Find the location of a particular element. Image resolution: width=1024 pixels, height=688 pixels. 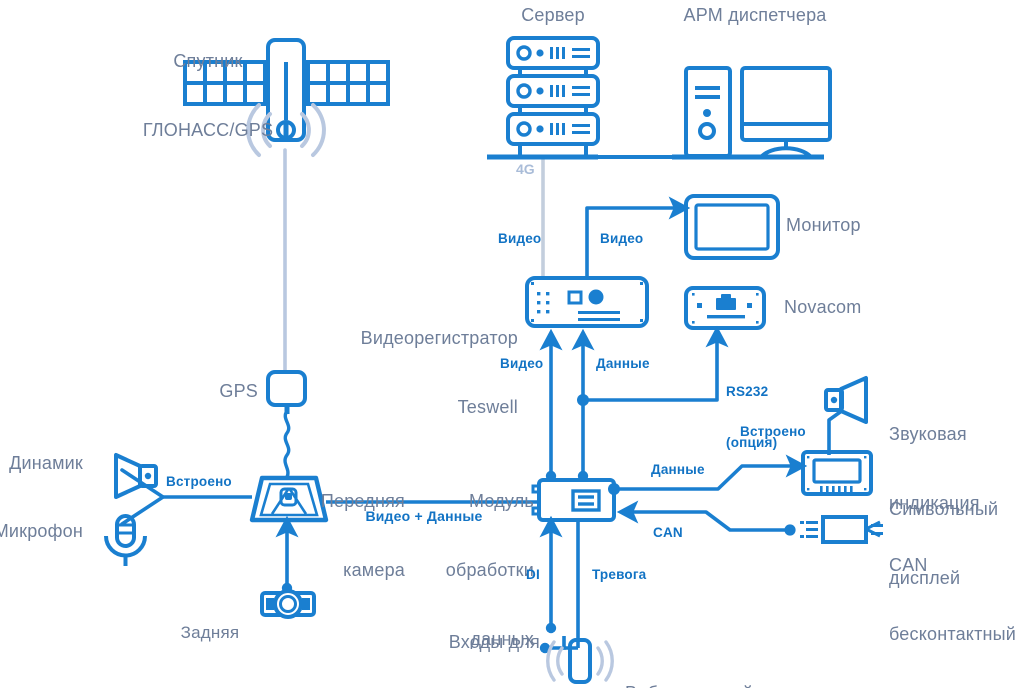

link-di-module is located at coordinates (551, 574).